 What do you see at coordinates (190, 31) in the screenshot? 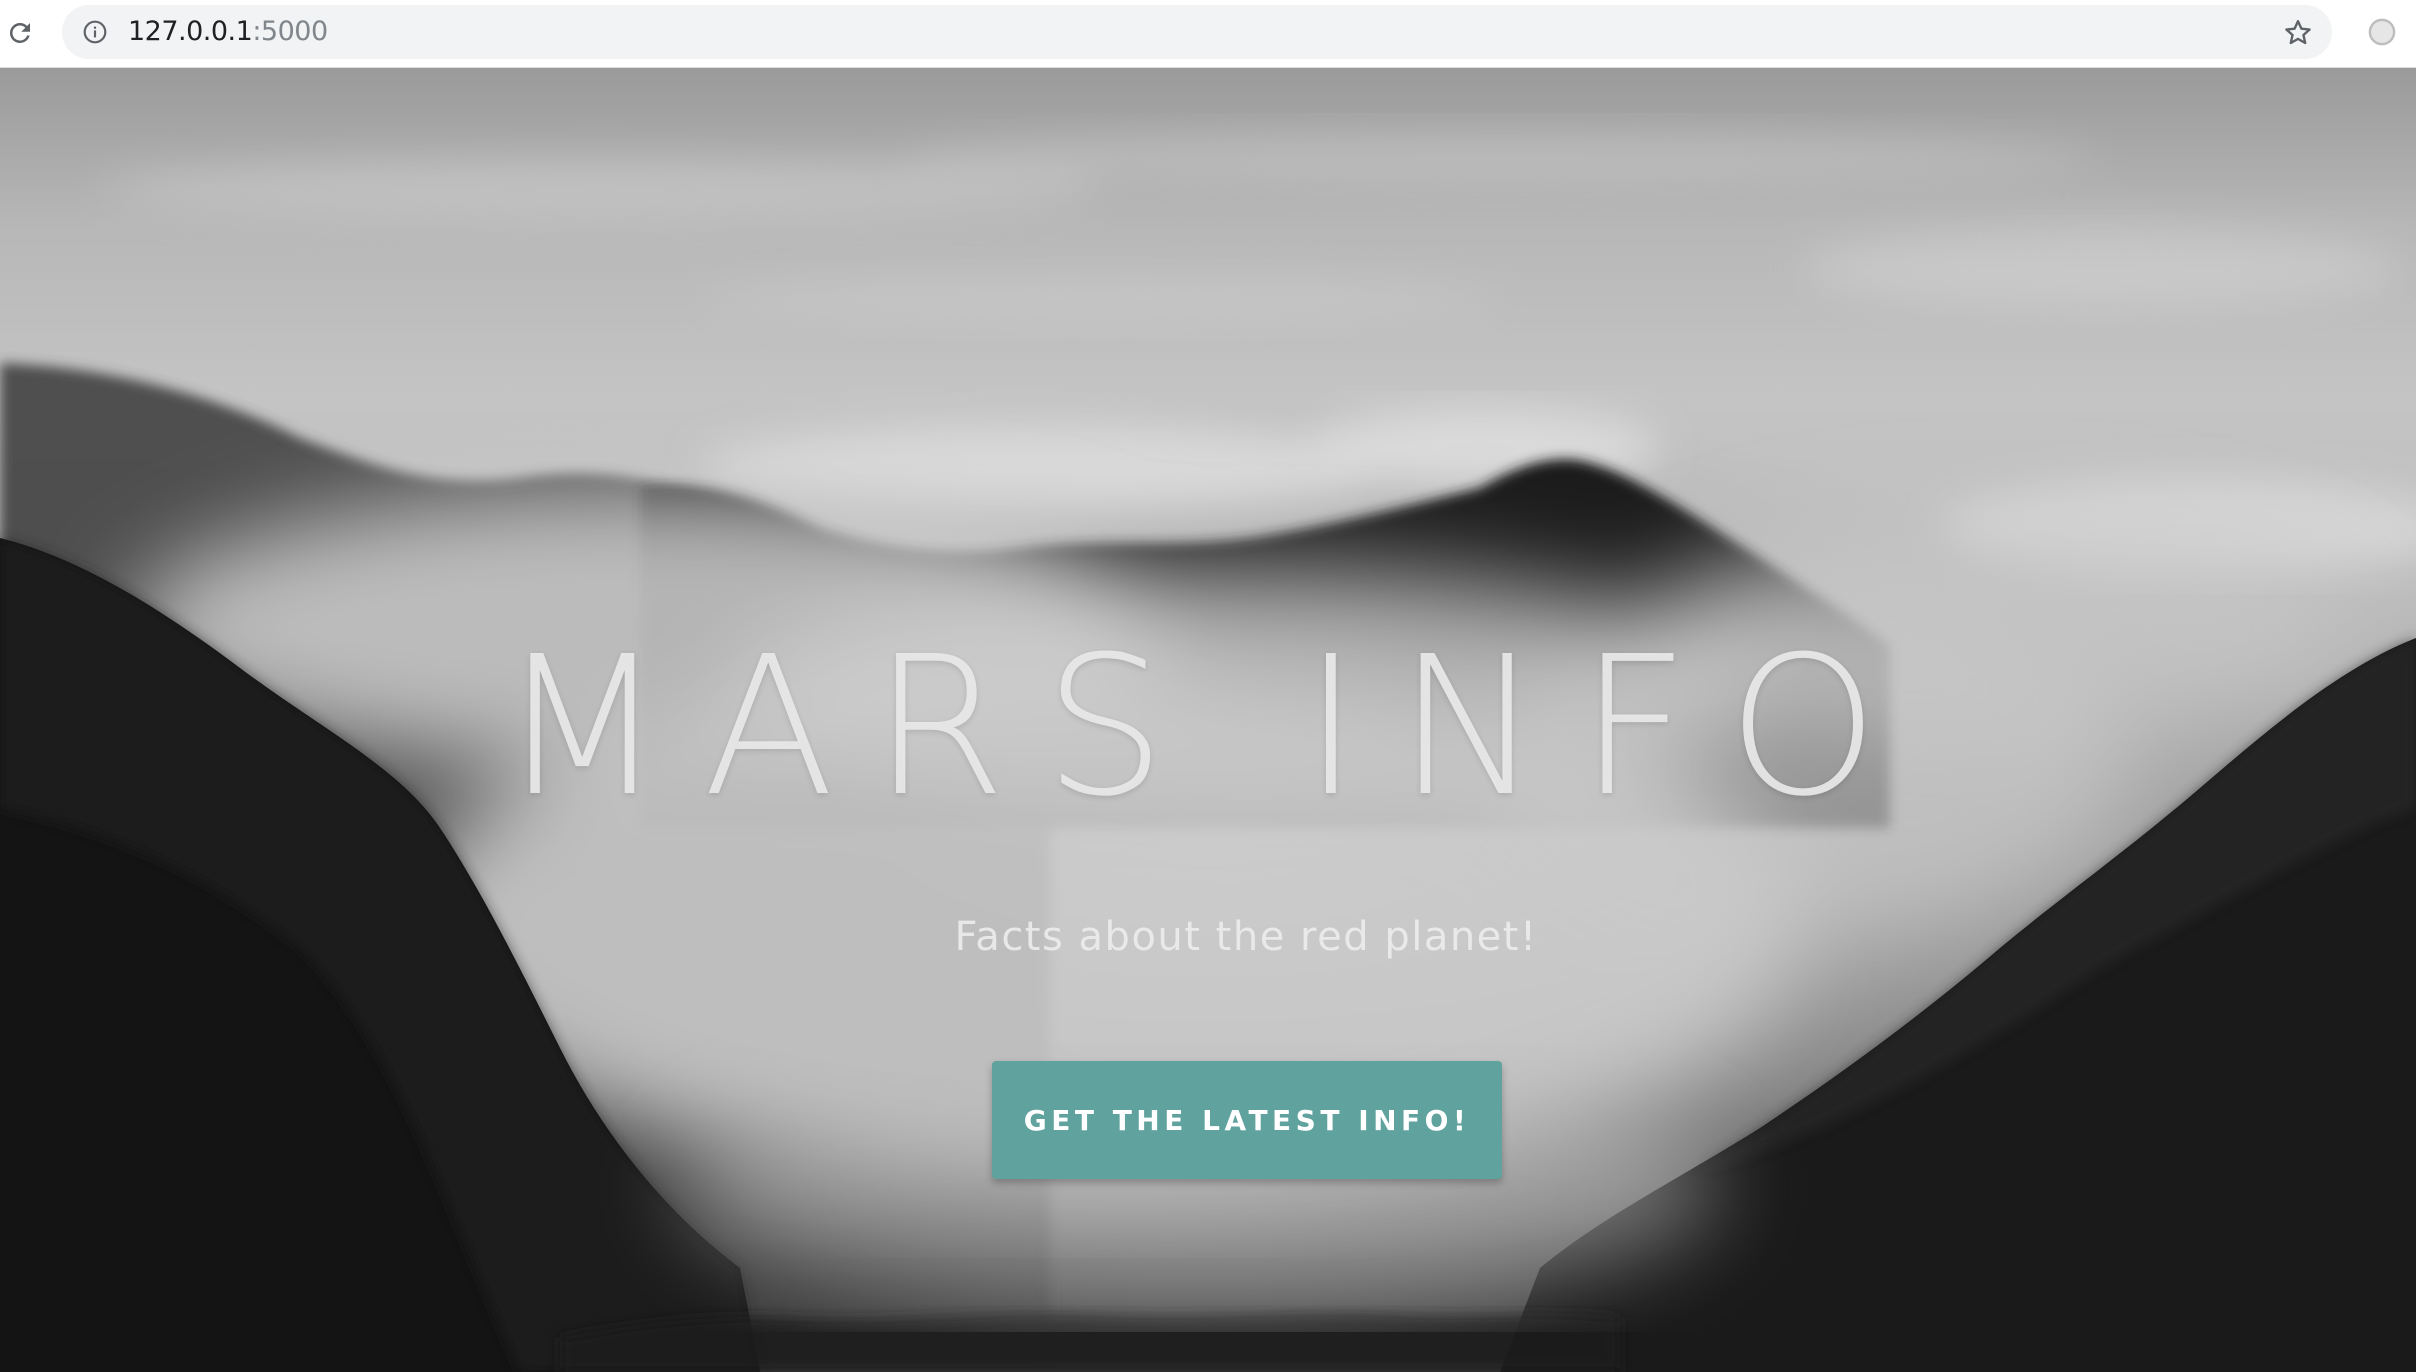
I see `url-host: 127.0.0.1` at bounding box center [190, 31].